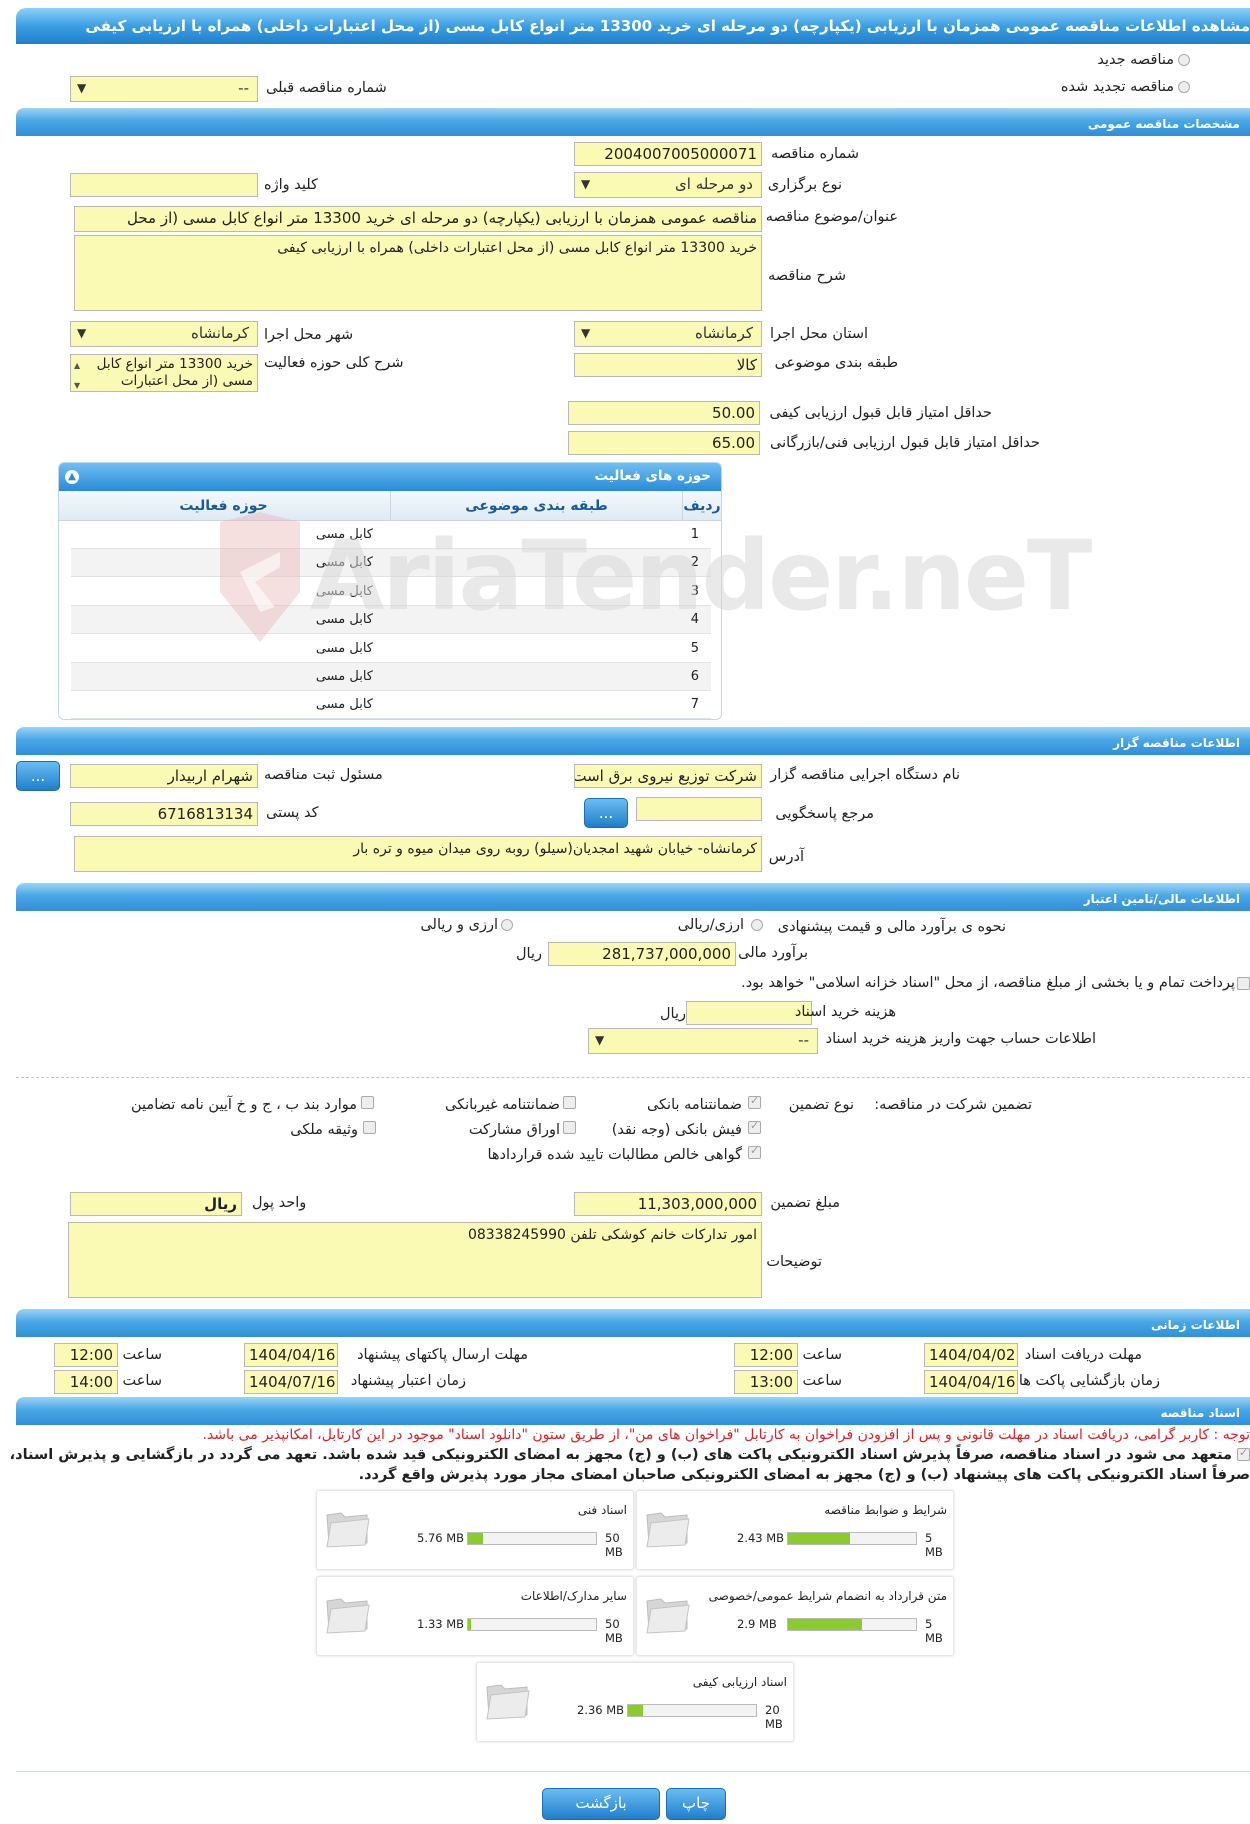 The height and width of the screenshot is (1824, 1250). Describe the element at coordinates (757, 1624) in the screenshot. I see `used-size: 2.9 MB` at that location.